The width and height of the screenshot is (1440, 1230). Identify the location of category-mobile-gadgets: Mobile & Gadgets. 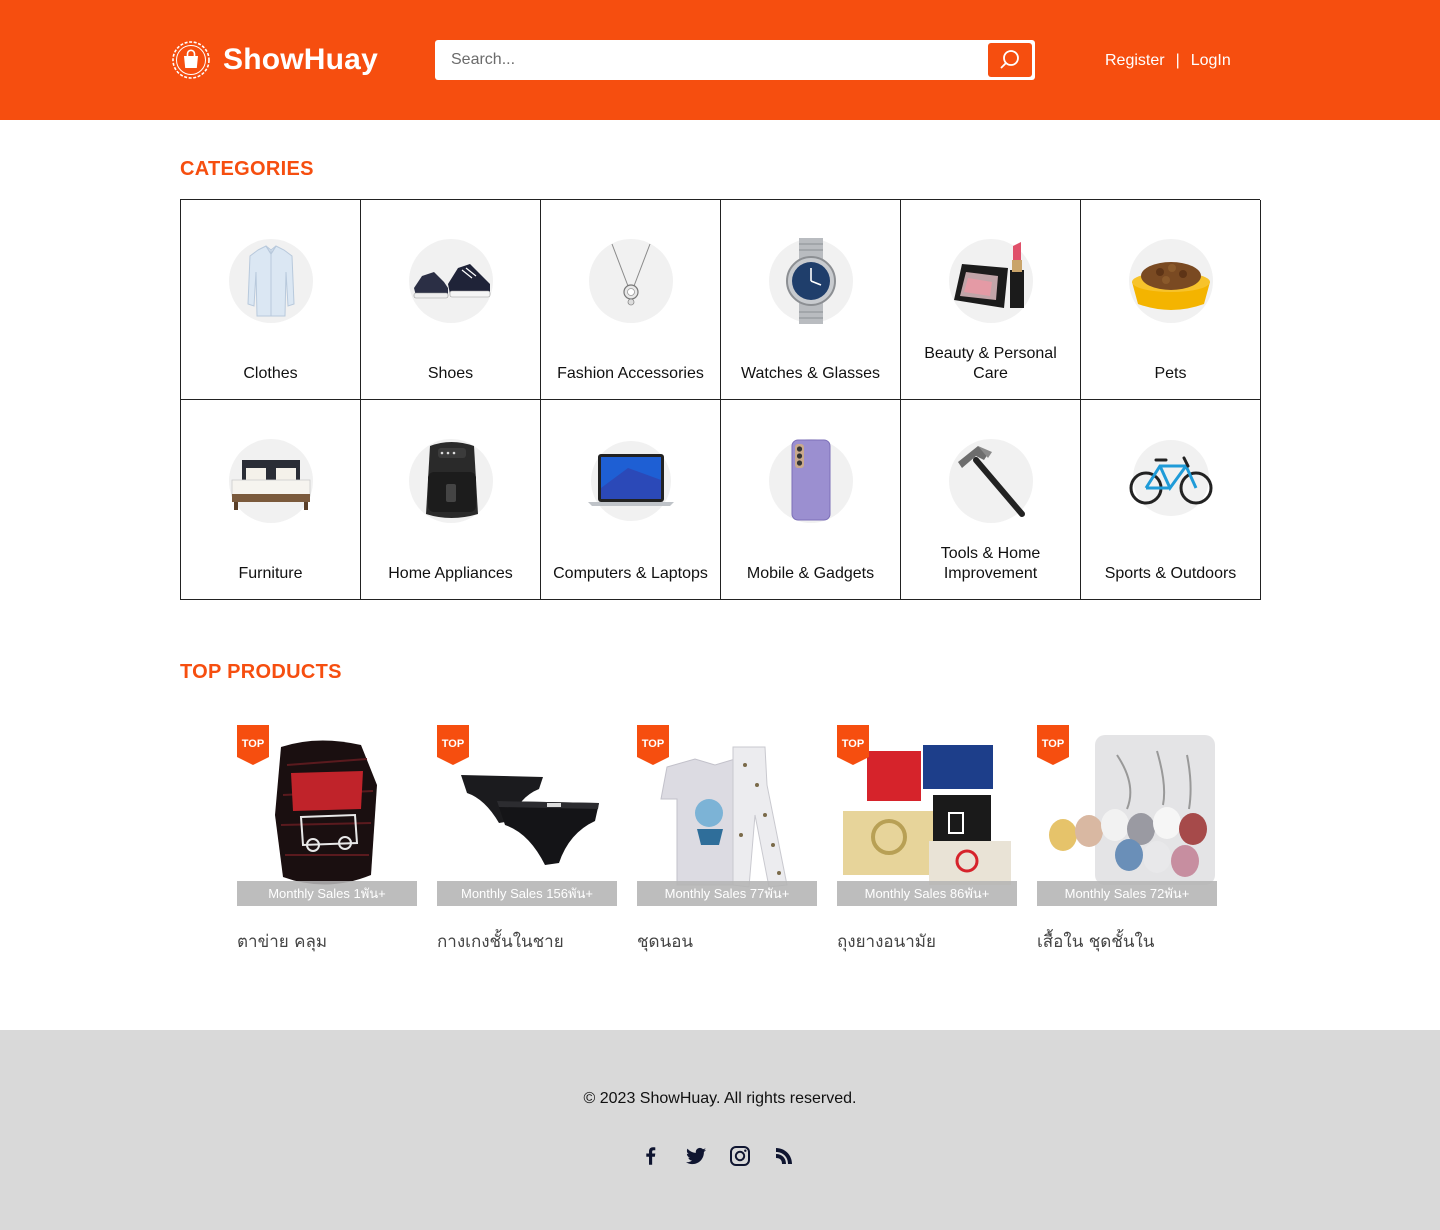
(811, 500).